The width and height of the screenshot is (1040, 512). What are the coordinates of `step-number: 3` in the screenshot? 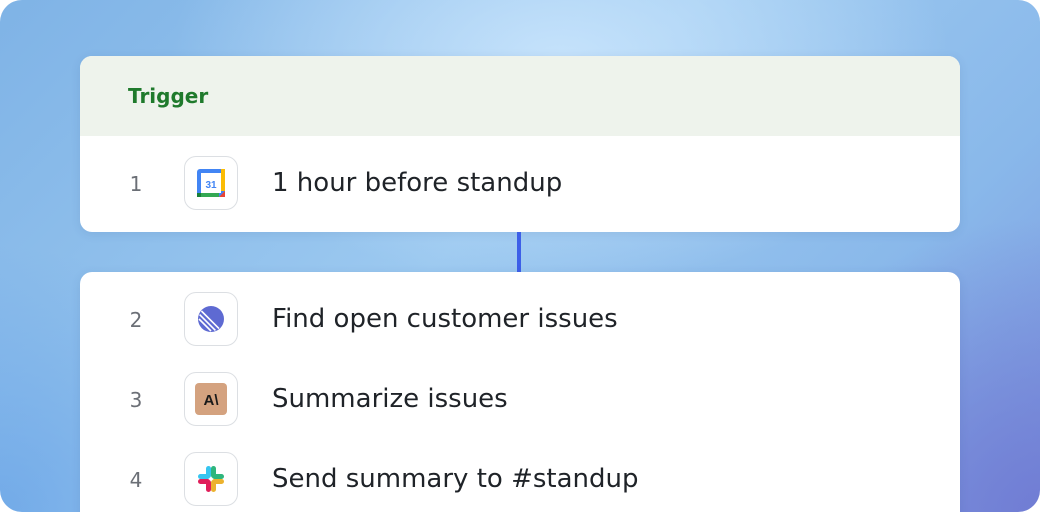 It's located at (136, 400).